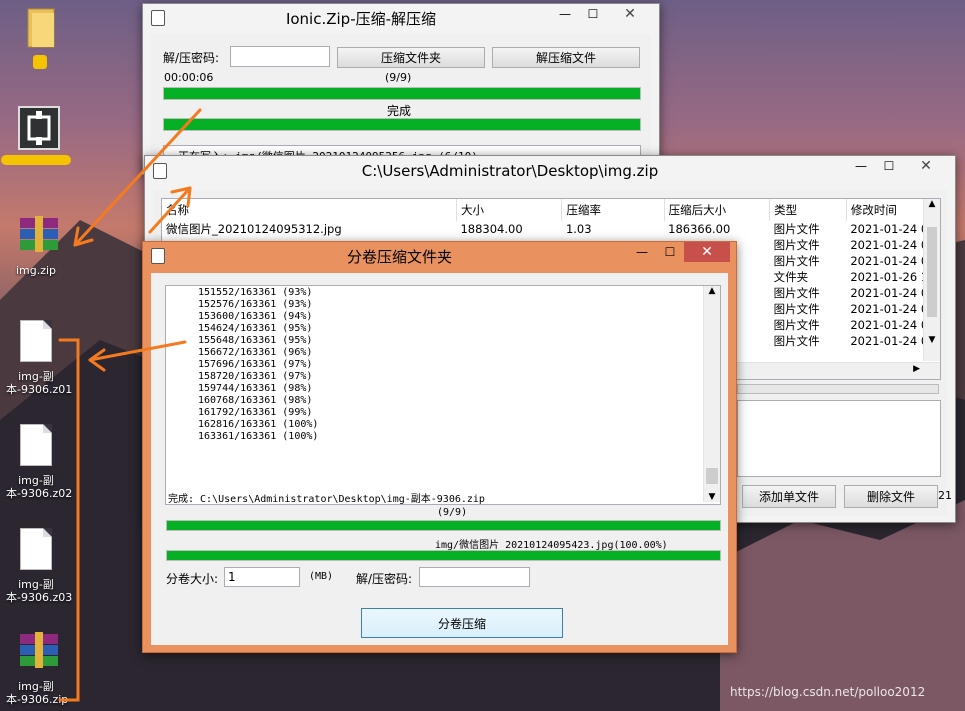 Image resolution: width=965 pixels, height=711 pixels. I want to click on zip-log-box, so click(839, 438).